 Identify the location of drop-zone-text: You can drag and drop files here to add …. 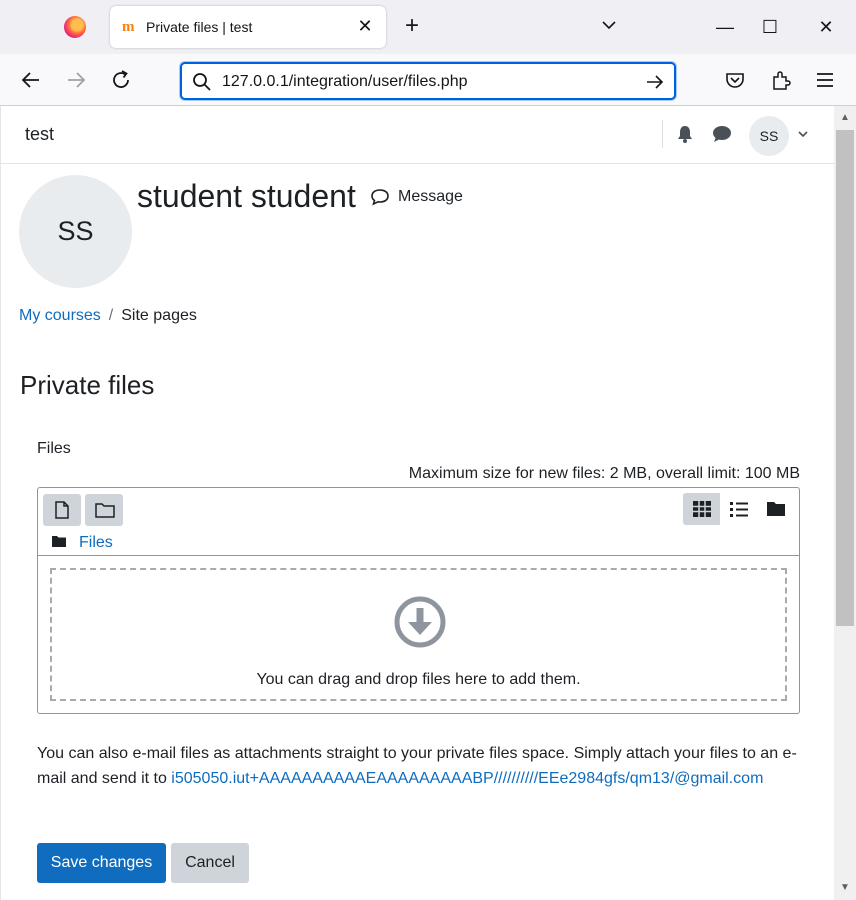
(418, 679).